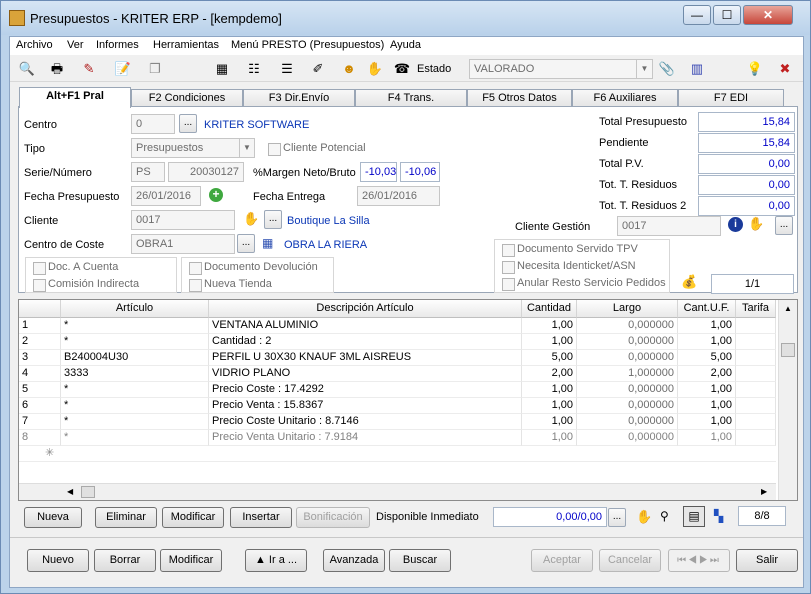 The width and height of the screenshot is (811, 594). I want to click on tab-dir-envio: F3 Dir.Envío, so click(299, 98).